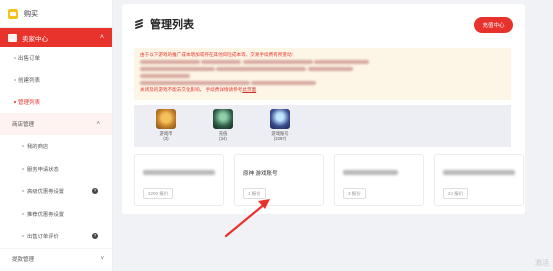  Describe the element at coordinates (247, 218) in the screenshot. I see `annotation-arrow-icon` at that location.